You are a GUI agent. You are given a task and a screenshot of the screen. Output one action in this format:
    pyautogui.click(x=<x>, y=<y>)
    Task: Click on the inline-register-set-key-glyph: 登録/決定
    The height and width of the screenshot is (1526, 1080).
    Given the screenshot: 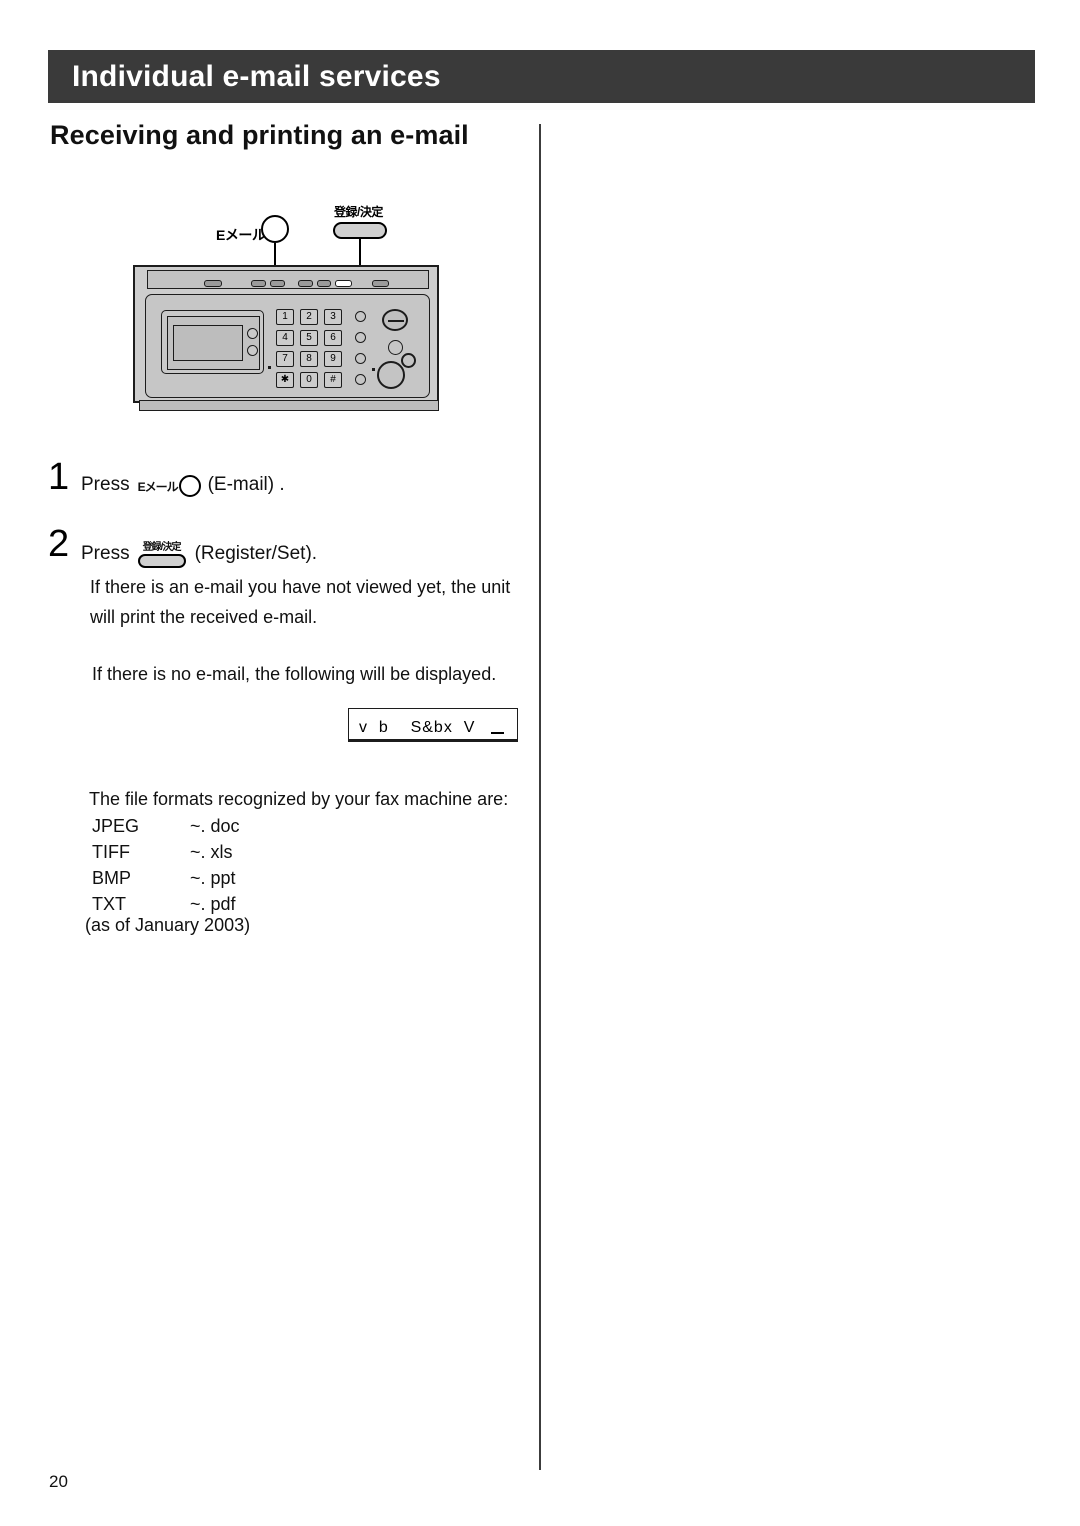 What is the action you would take?
    pyautogui.click(x=161, y=555)
    